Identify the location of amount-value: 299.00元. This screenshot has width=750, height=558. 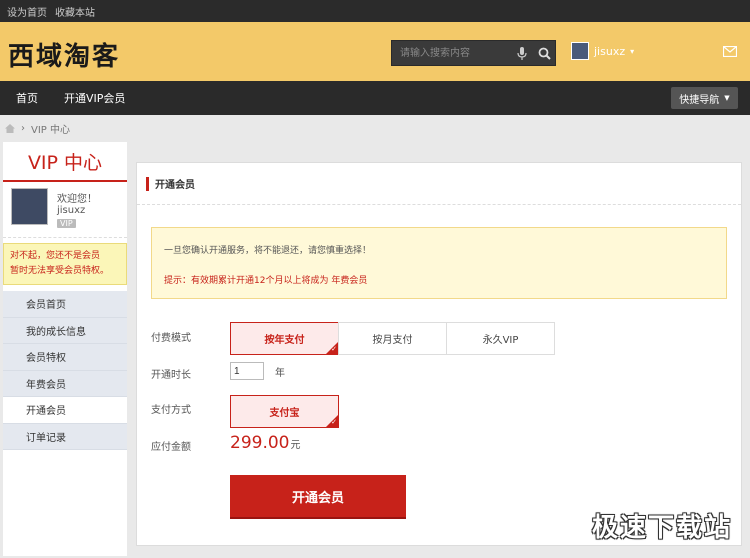
(265, 443).